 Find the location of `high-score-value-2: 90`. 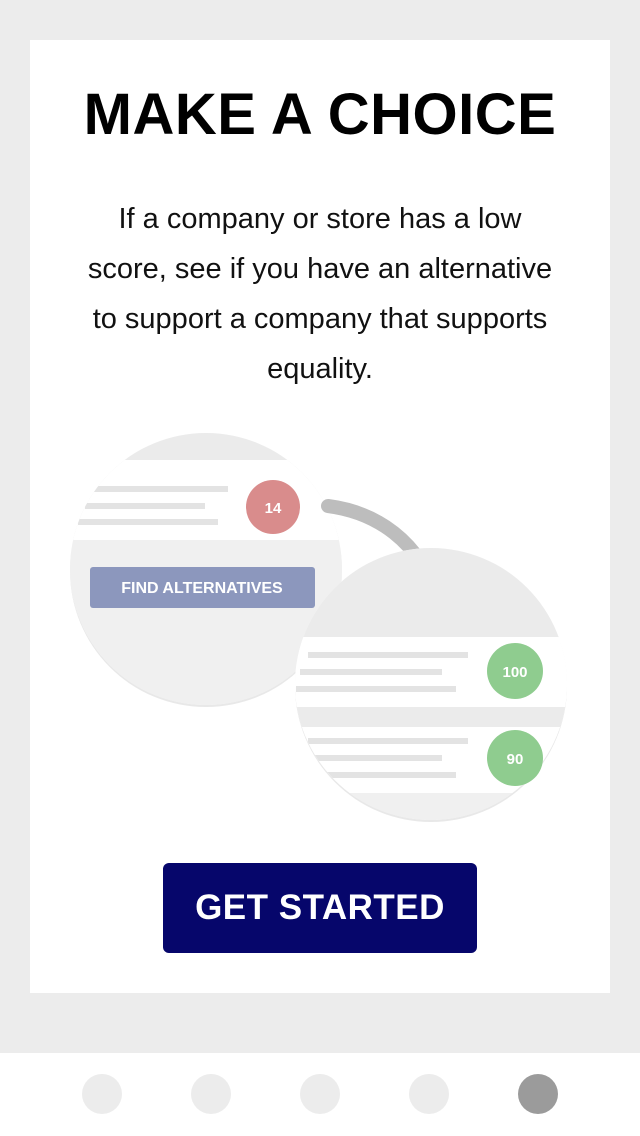

high-score-value-2: 90 is located at coordinates (515, 759).